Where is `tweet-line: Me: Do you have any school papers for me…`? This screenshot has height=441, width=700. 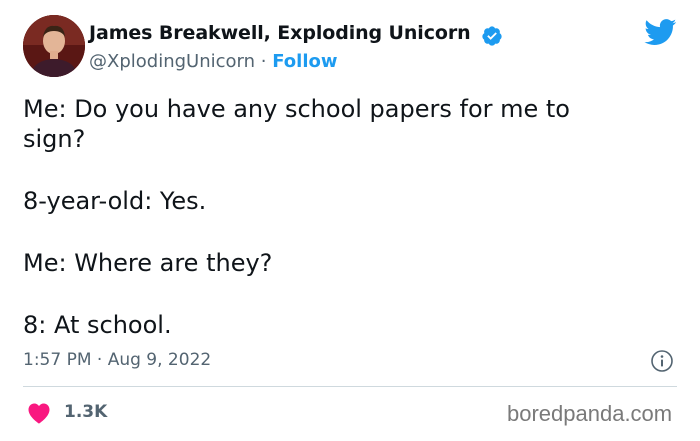
tweet-line: Me: Do you have any school papers for me… is located at coordinates (296, 109).